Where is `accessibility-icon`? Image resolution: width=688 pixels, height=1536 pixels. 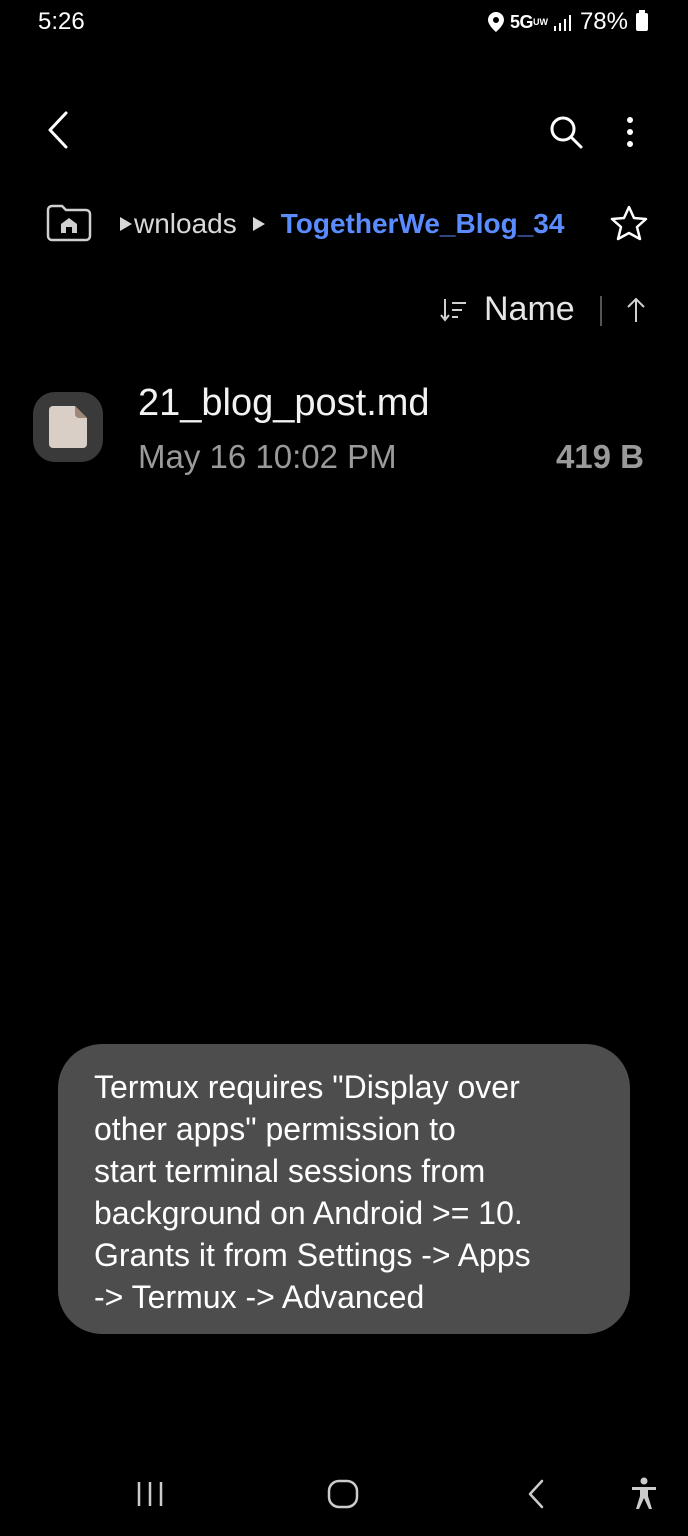 accessibility-icon is located at coordinates (644, 1493).